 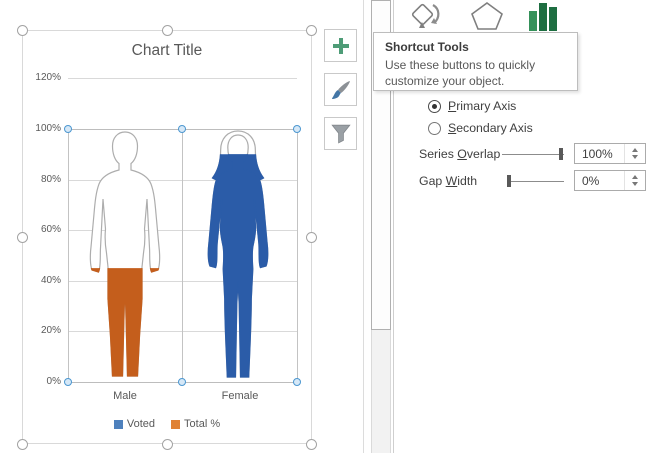 I want to click on resize-handle-ne, so click(x=311, y=30).